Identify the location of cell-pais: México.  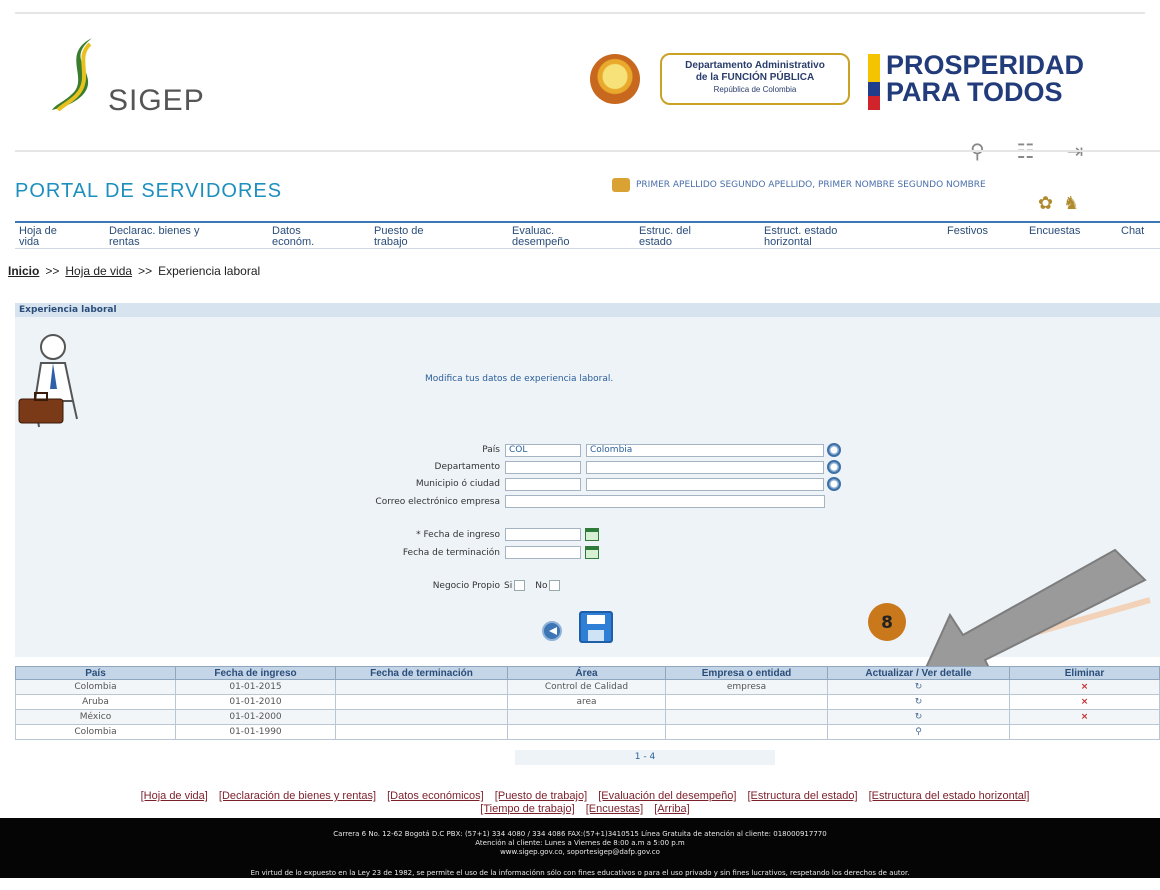
(95, 717).